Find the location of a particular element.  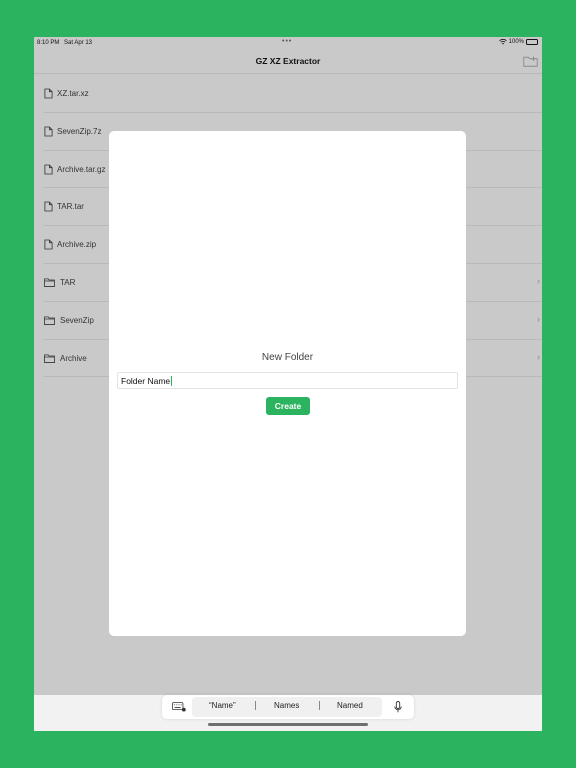

modal-title: New Folder is located at coordinates (287, 357).